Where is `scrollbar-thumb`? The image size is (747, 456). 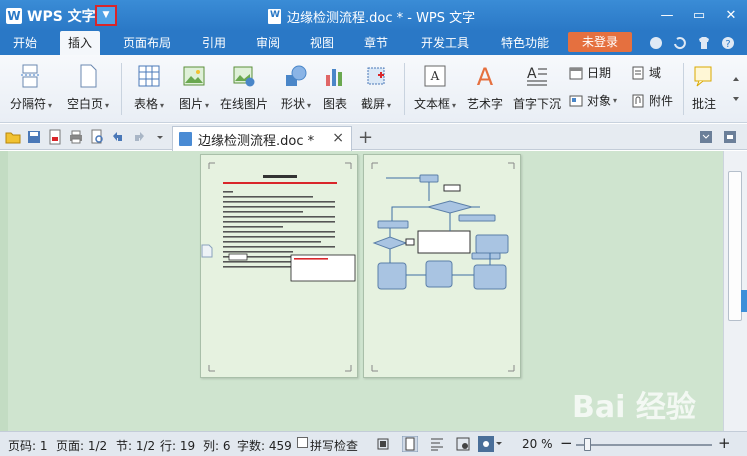
scrollbar-thumb is located at coordinates (735, 246).